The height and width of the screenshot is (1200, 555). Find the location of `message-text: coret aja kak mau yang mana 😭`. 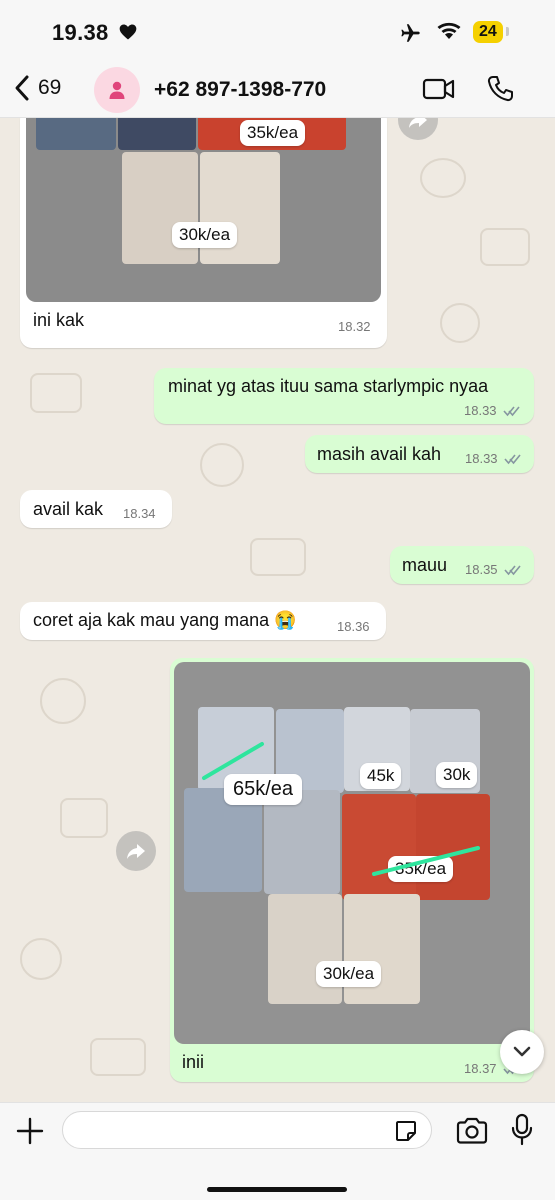

message-text: coret aja kak mau yang mana 😭 is located at coordinates (165, 620).